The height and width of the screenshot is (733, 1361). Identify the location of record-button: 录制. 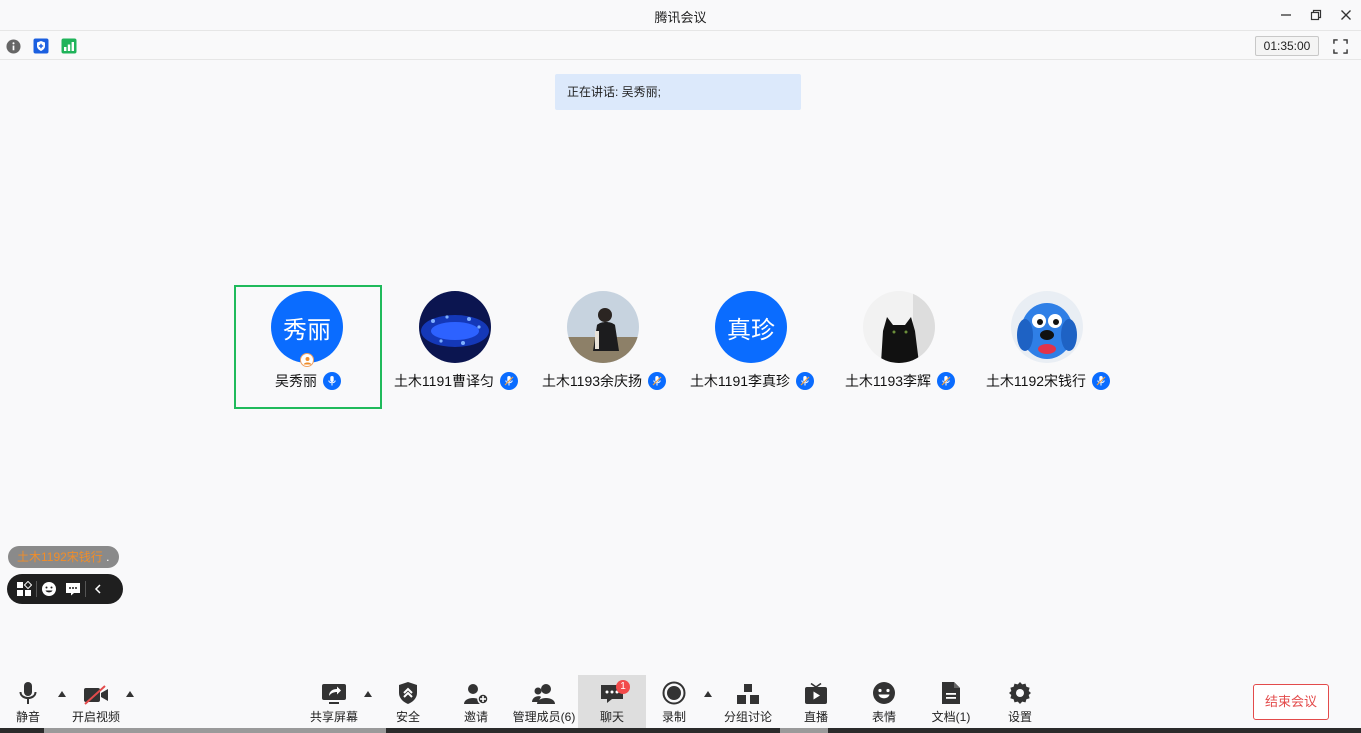
(674, 702).